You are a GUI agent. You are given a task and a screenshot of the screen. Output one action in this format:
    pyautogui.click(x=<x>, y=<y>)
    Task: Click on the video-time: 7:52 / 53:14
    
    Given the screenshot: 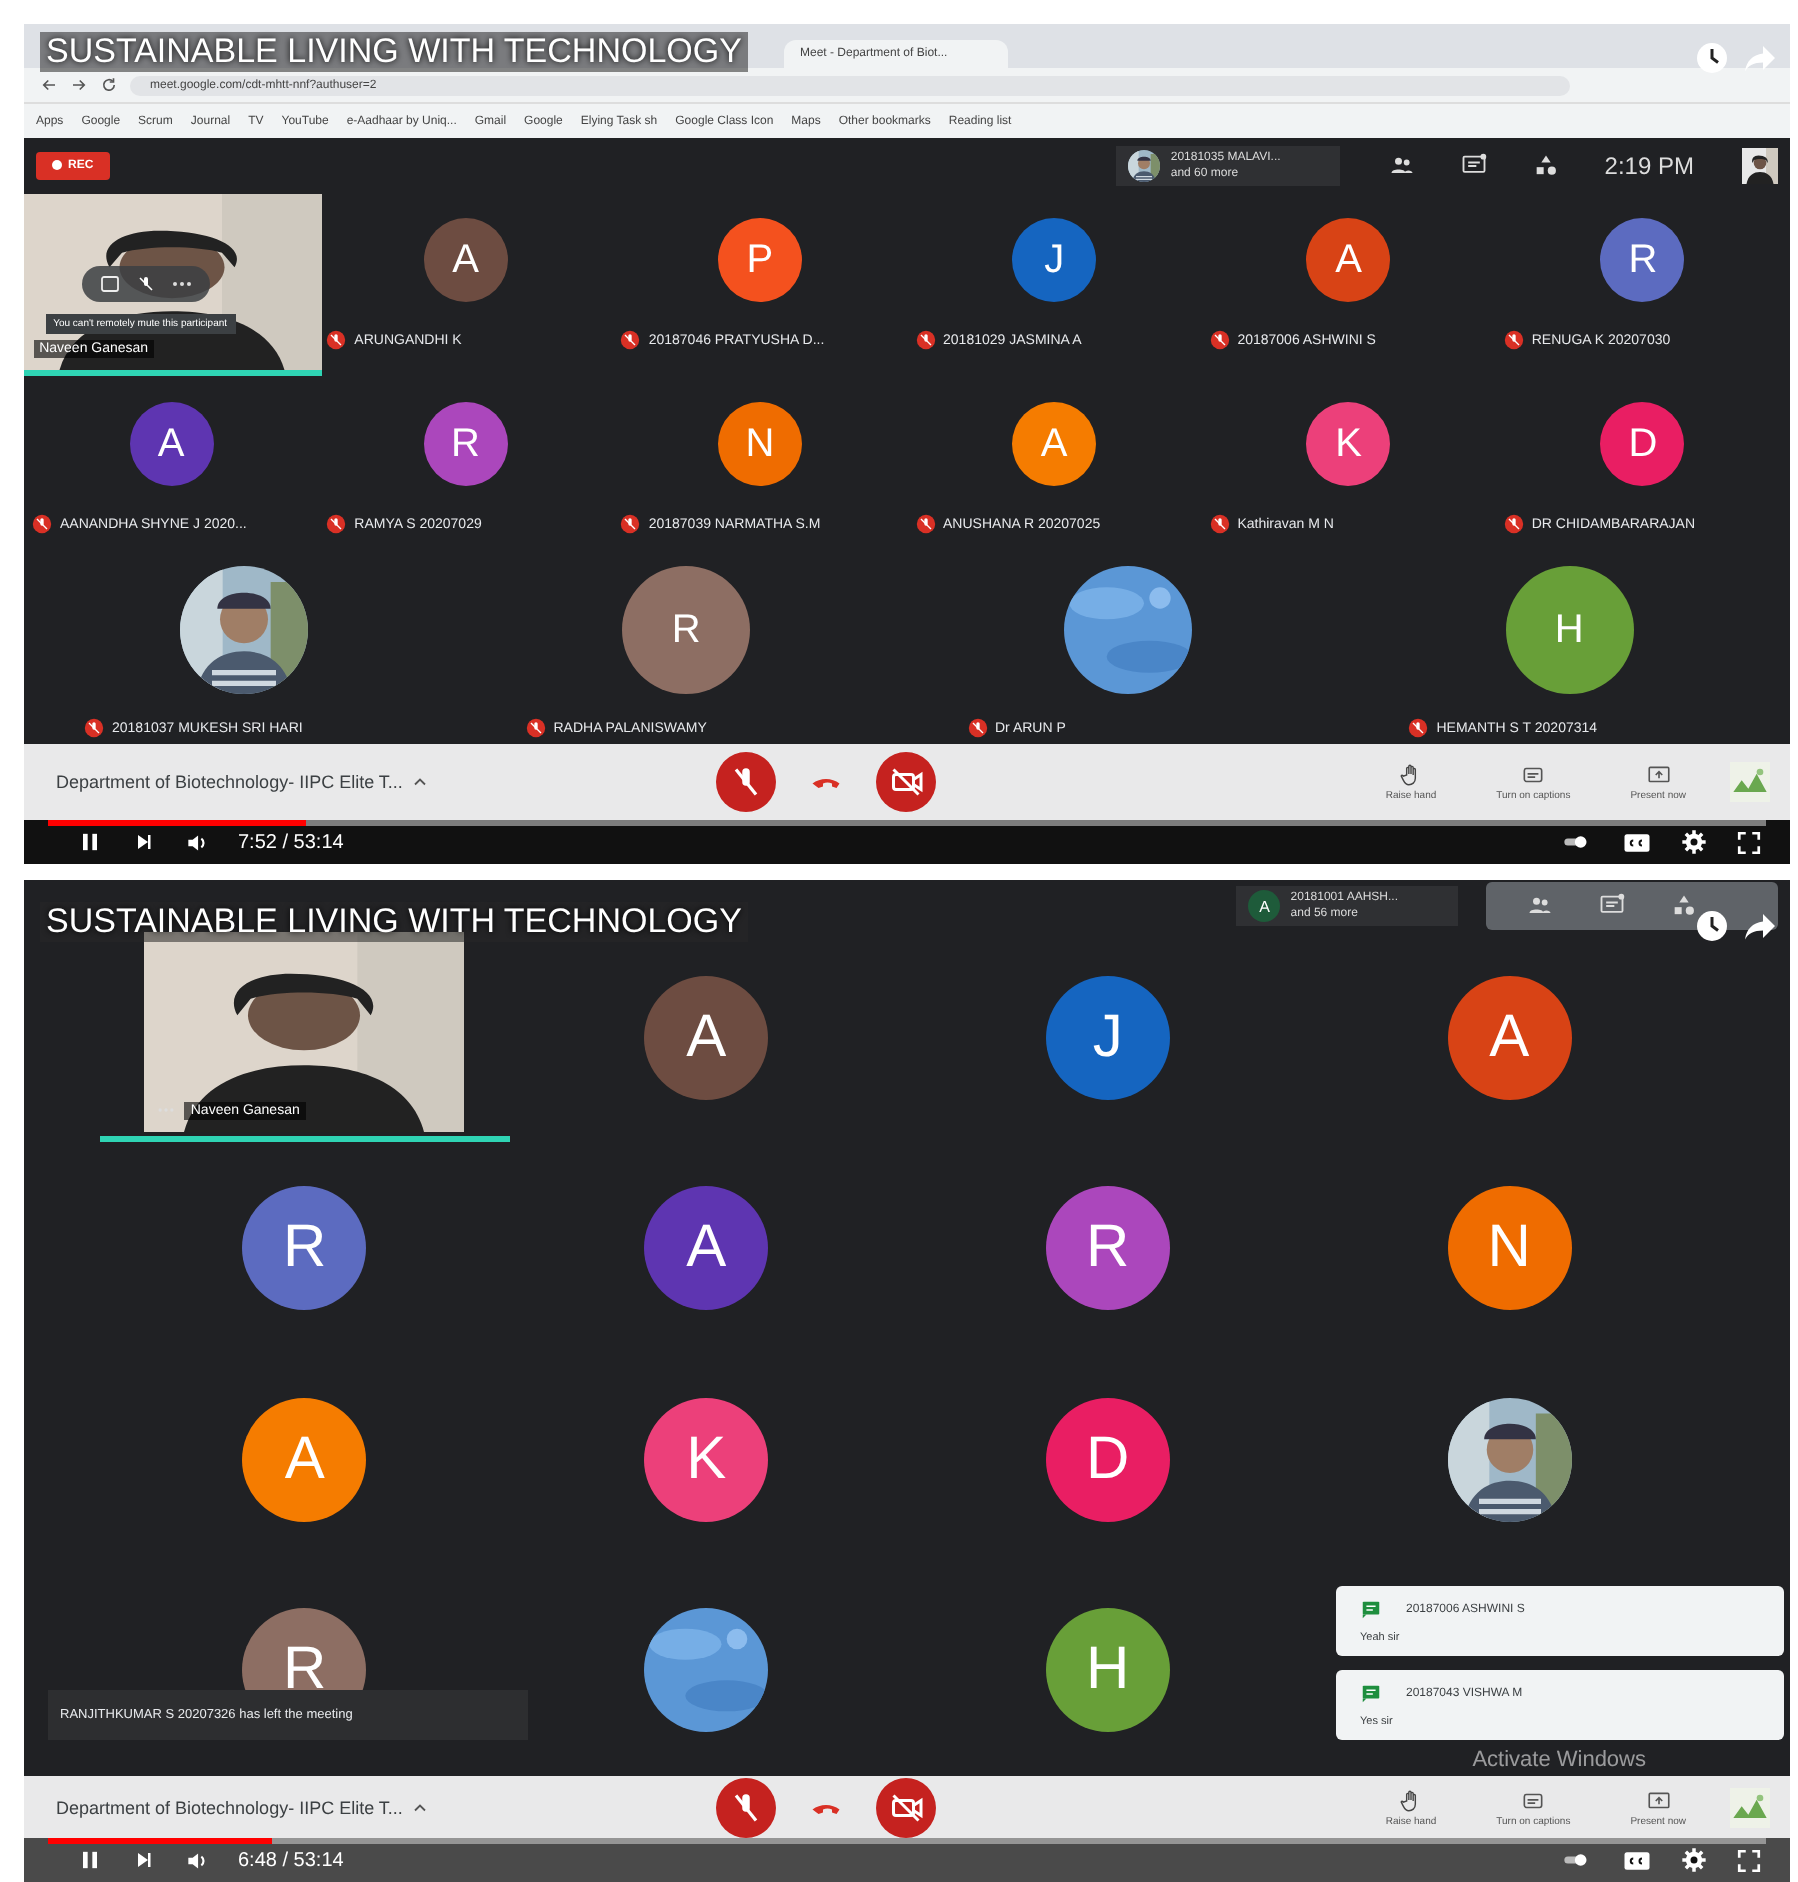 What is the action you would take?
    pyautogui.click(x=291, y=842)
    